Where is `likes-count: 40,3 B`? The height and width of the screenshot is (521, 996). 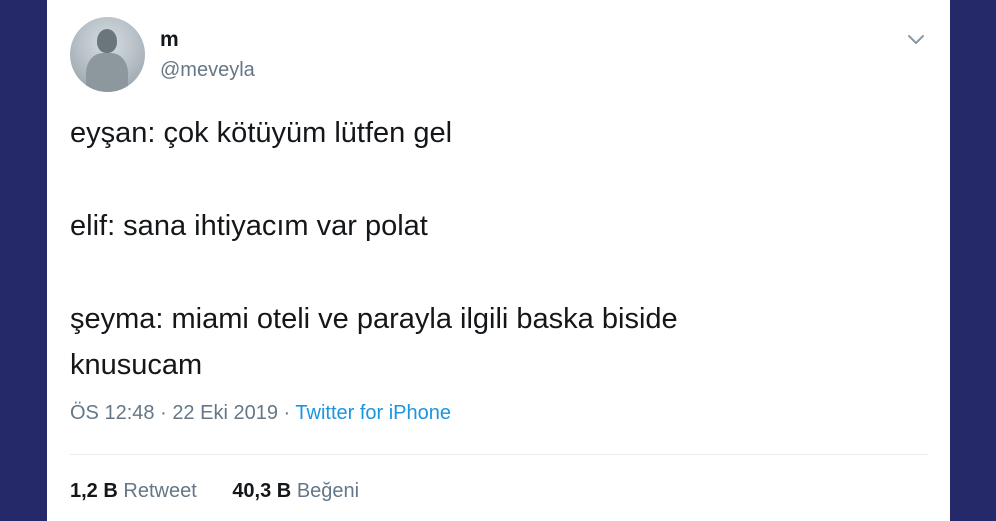
likes-count: 40,3 B is located at coordinates (262, 491).